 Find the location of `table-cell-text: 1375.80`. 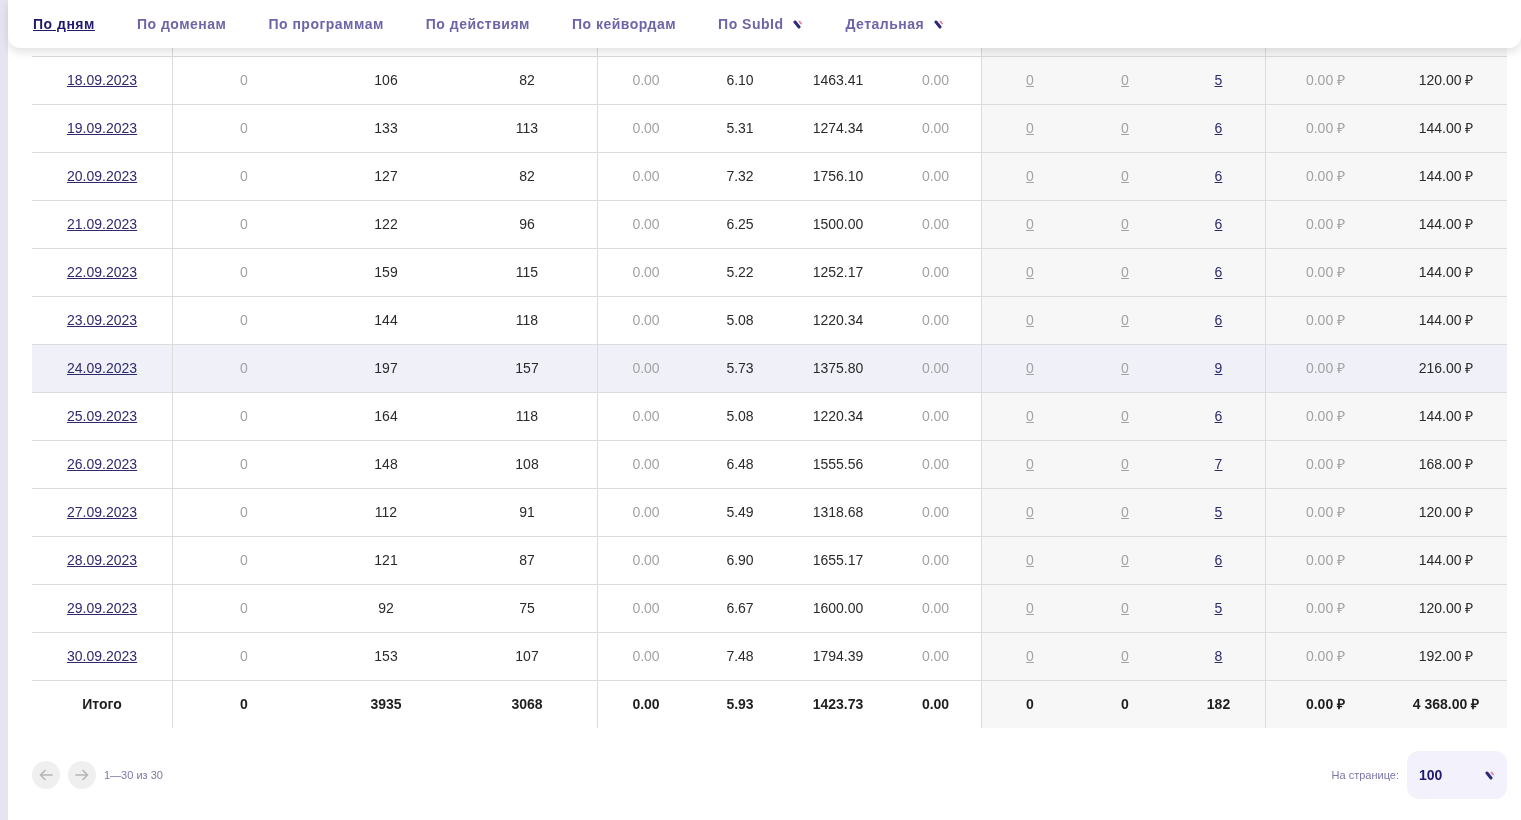

table-cell-text: 1375.80 is located at coordinates (838, 368).